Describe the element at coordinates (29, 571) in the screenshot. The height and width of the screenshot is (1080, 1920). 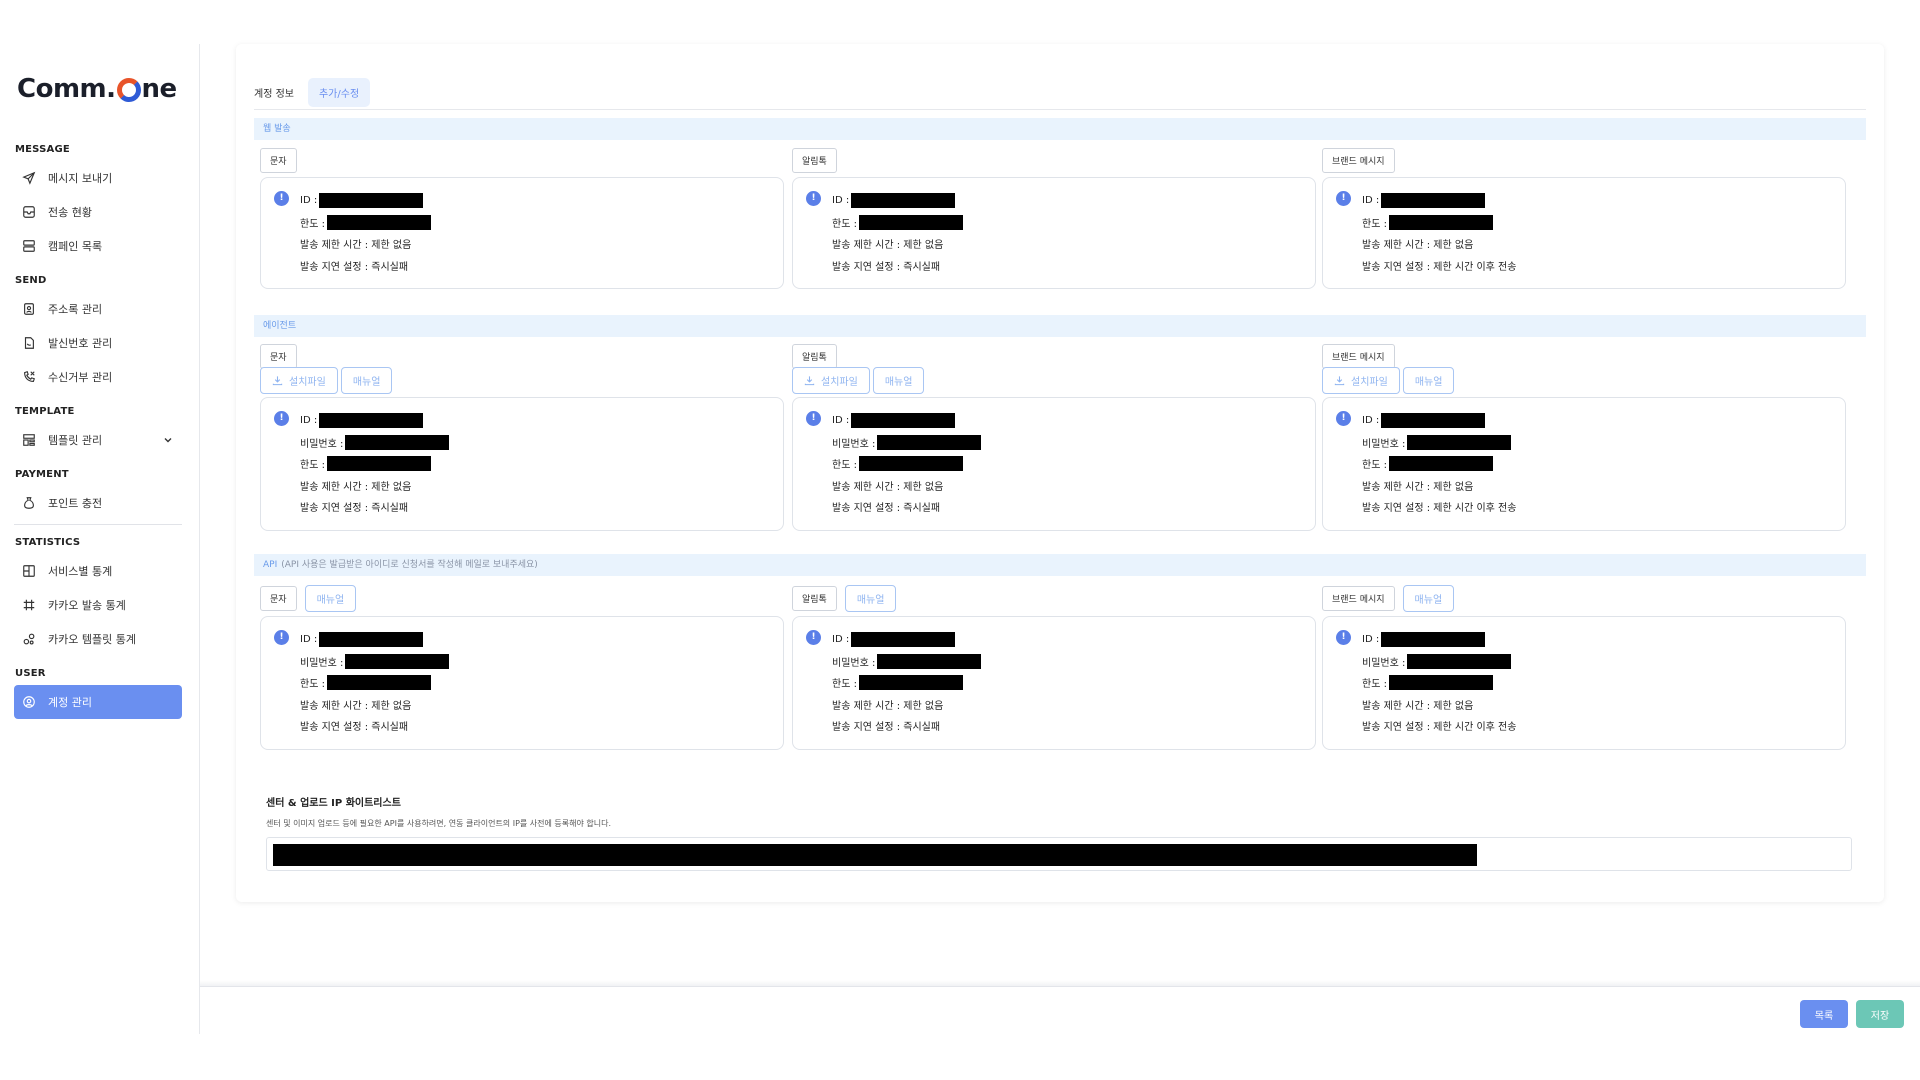
I see `service-stats-icon` at that location.